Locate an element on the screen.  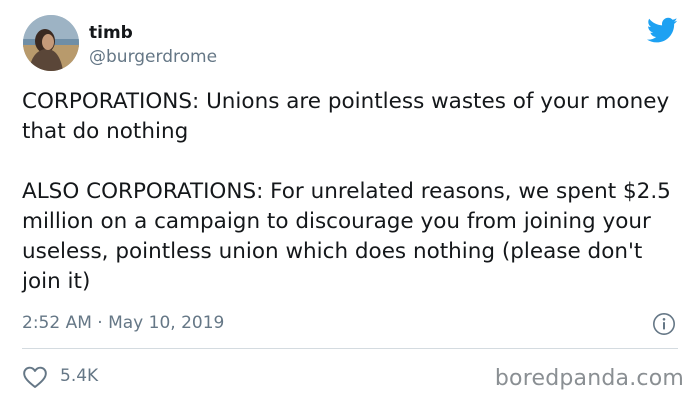
watermark: boredpanda.com is located at coordinates (589, 378).